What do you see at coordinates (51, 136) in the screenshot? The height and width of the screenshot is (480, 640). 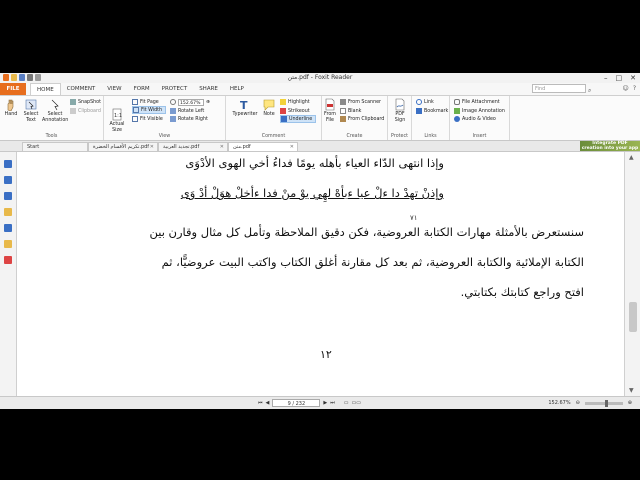 I see `tools-group-label: Tools` at bounding box center [51, 136].